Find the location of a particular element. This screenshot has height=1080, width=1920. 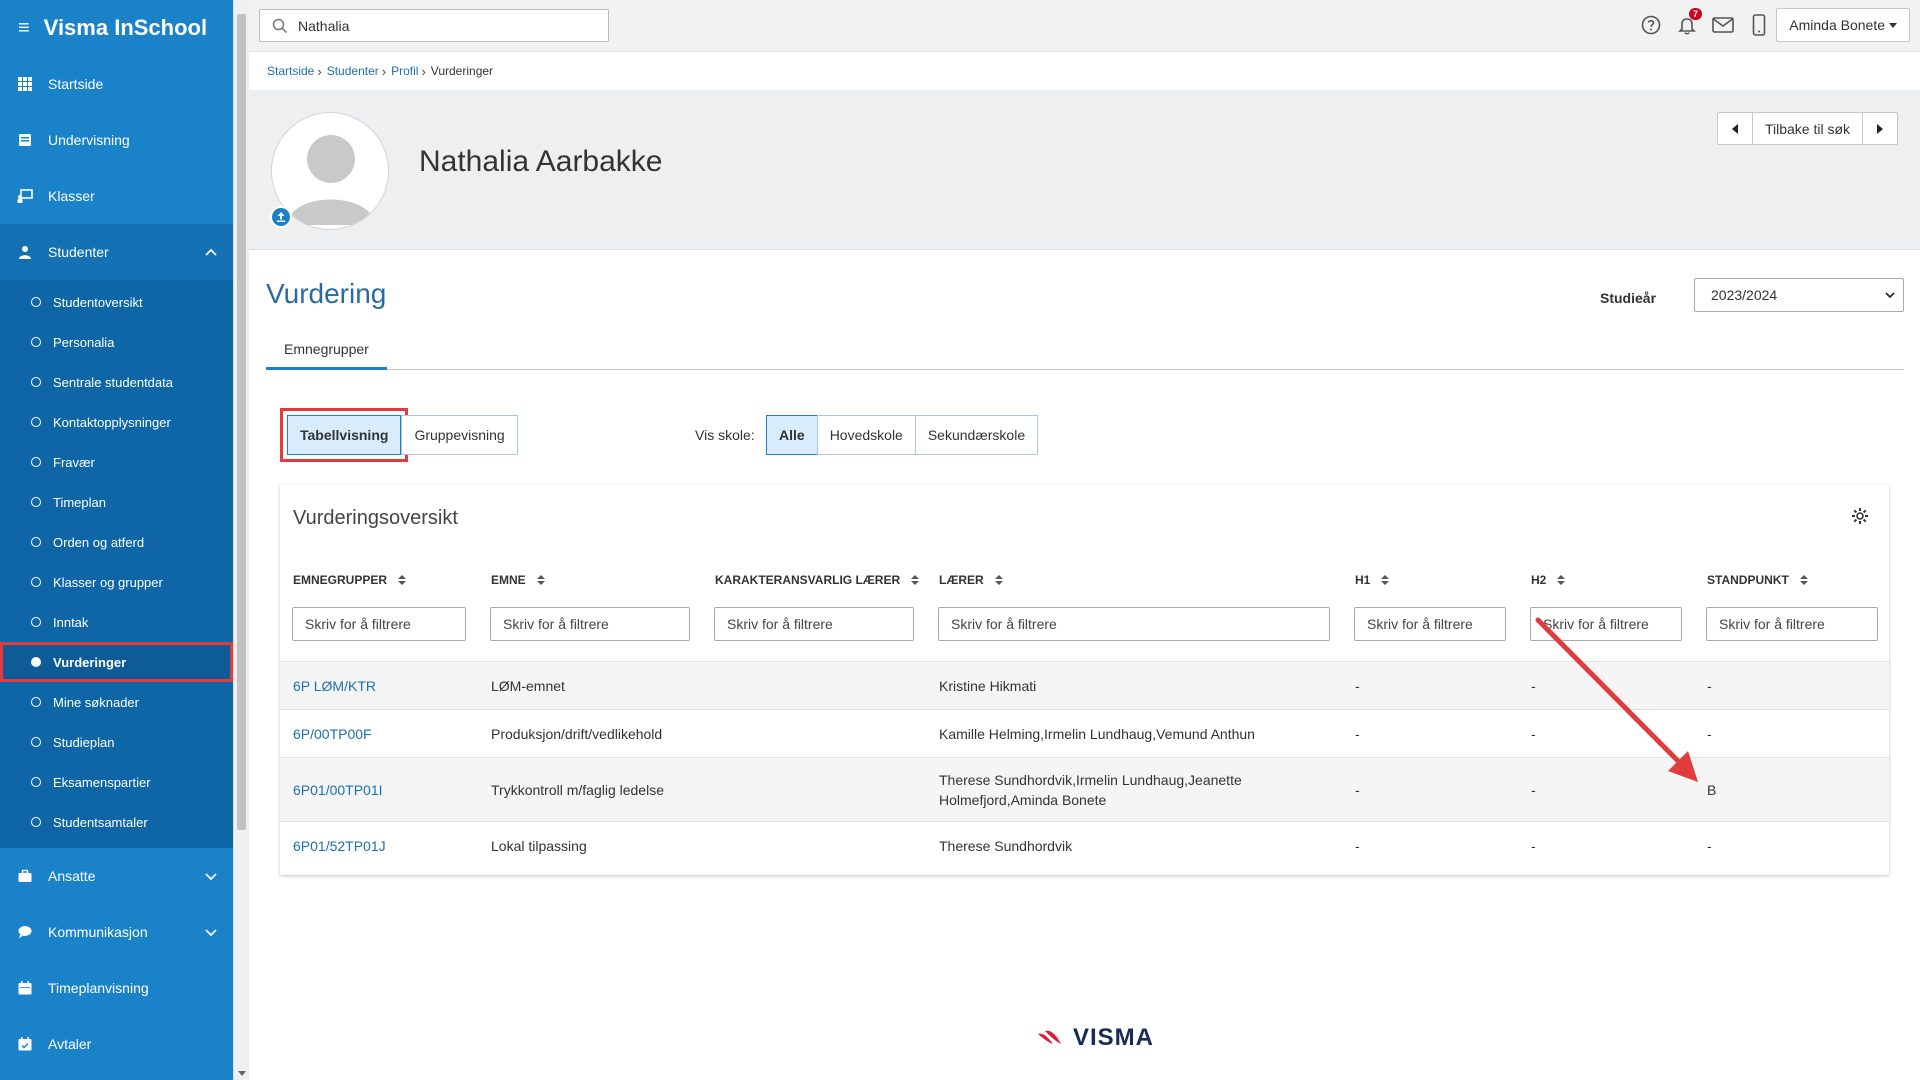

sidebar-subitem-mine-soknader: Mine søknader is located at coordinates (116, 702).